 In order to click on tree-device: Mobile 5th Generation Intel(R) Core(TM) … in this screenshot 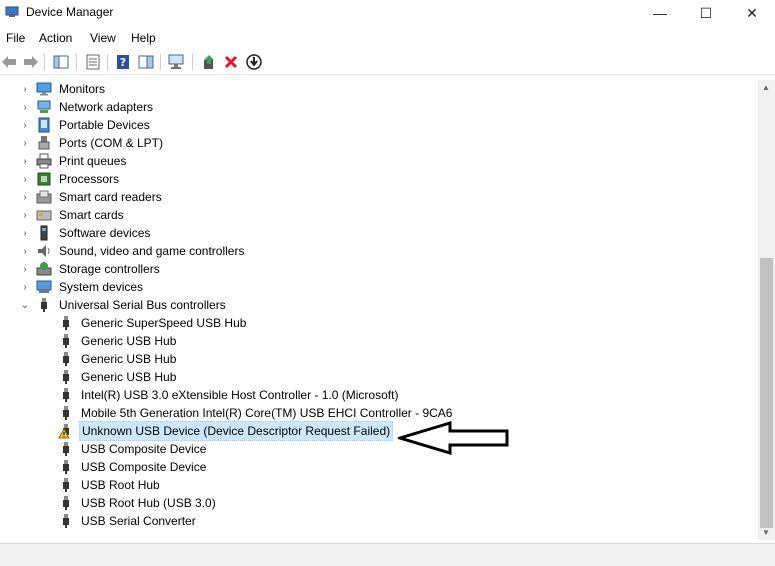, I will do `click(256, 413)`.